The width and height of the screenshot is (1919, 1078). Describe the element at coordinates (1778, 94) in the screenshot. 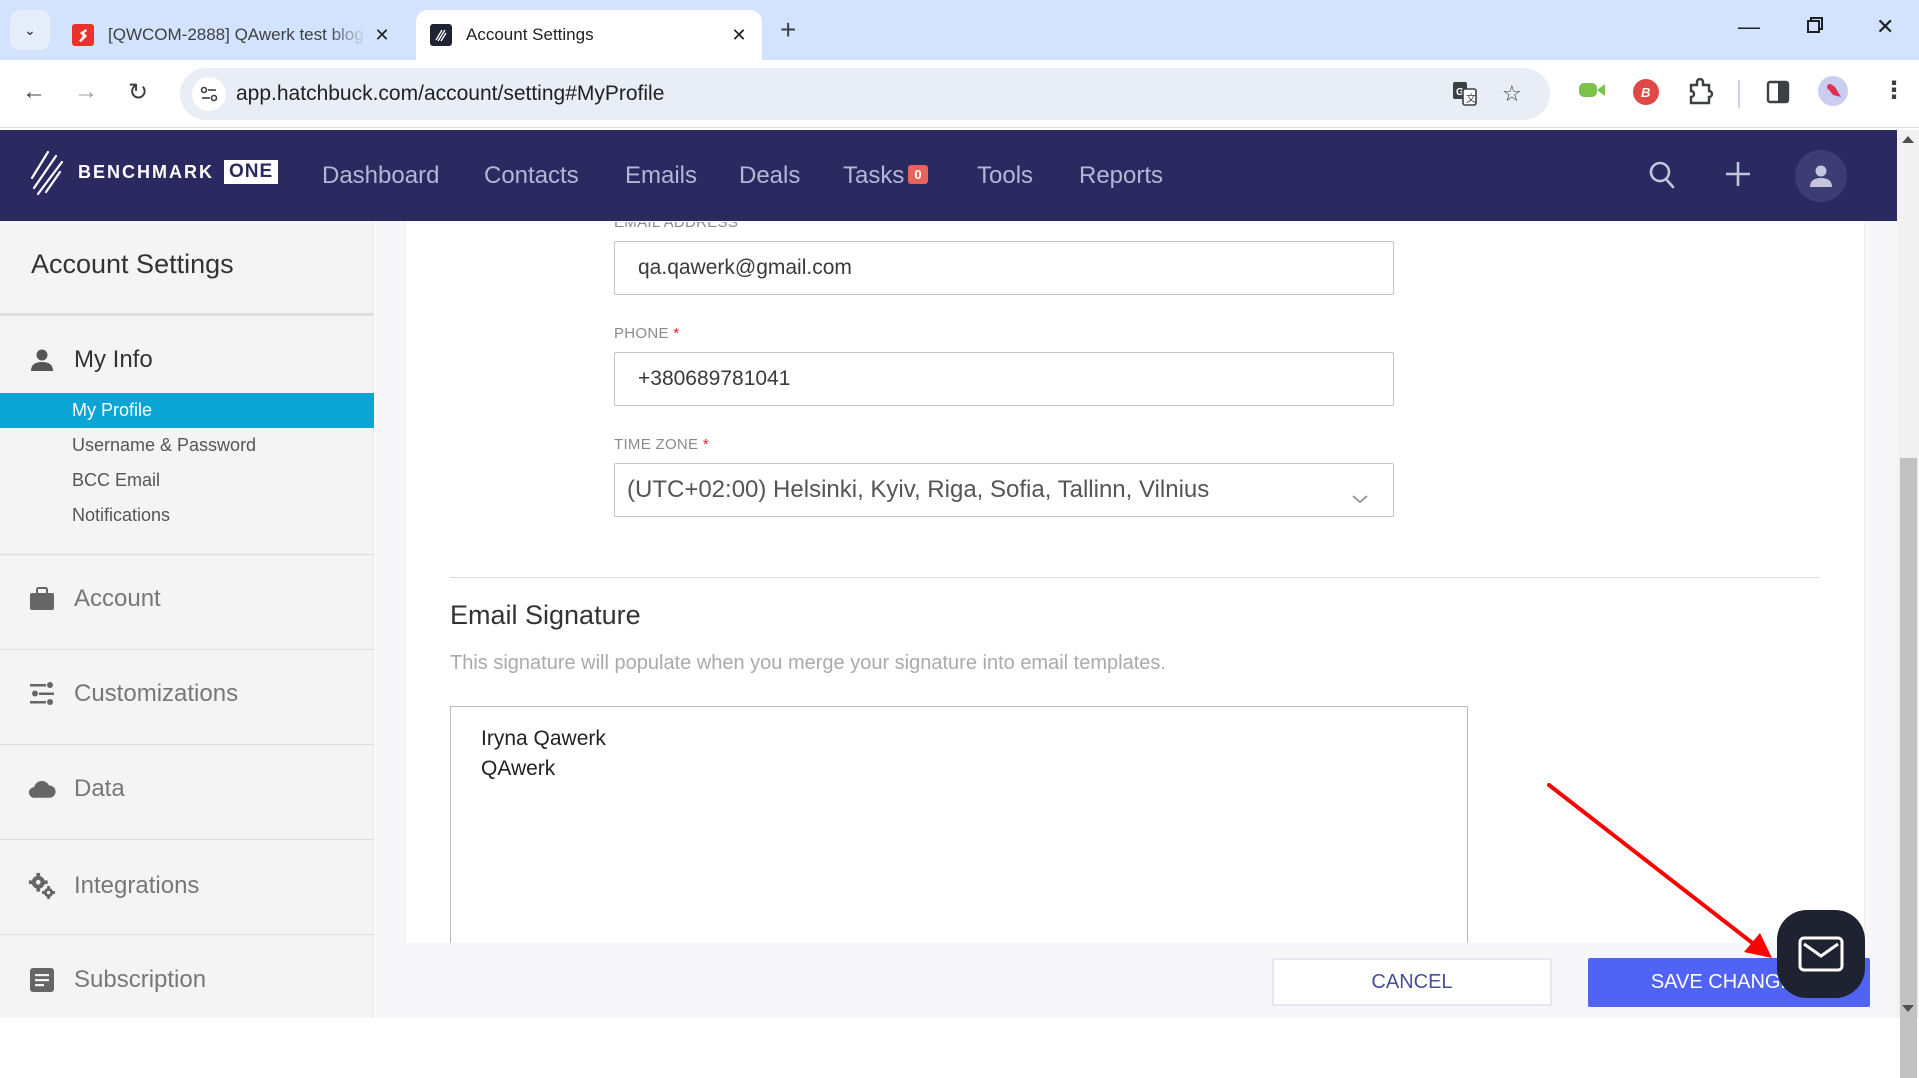

I see `side-panel-icon` at that location.